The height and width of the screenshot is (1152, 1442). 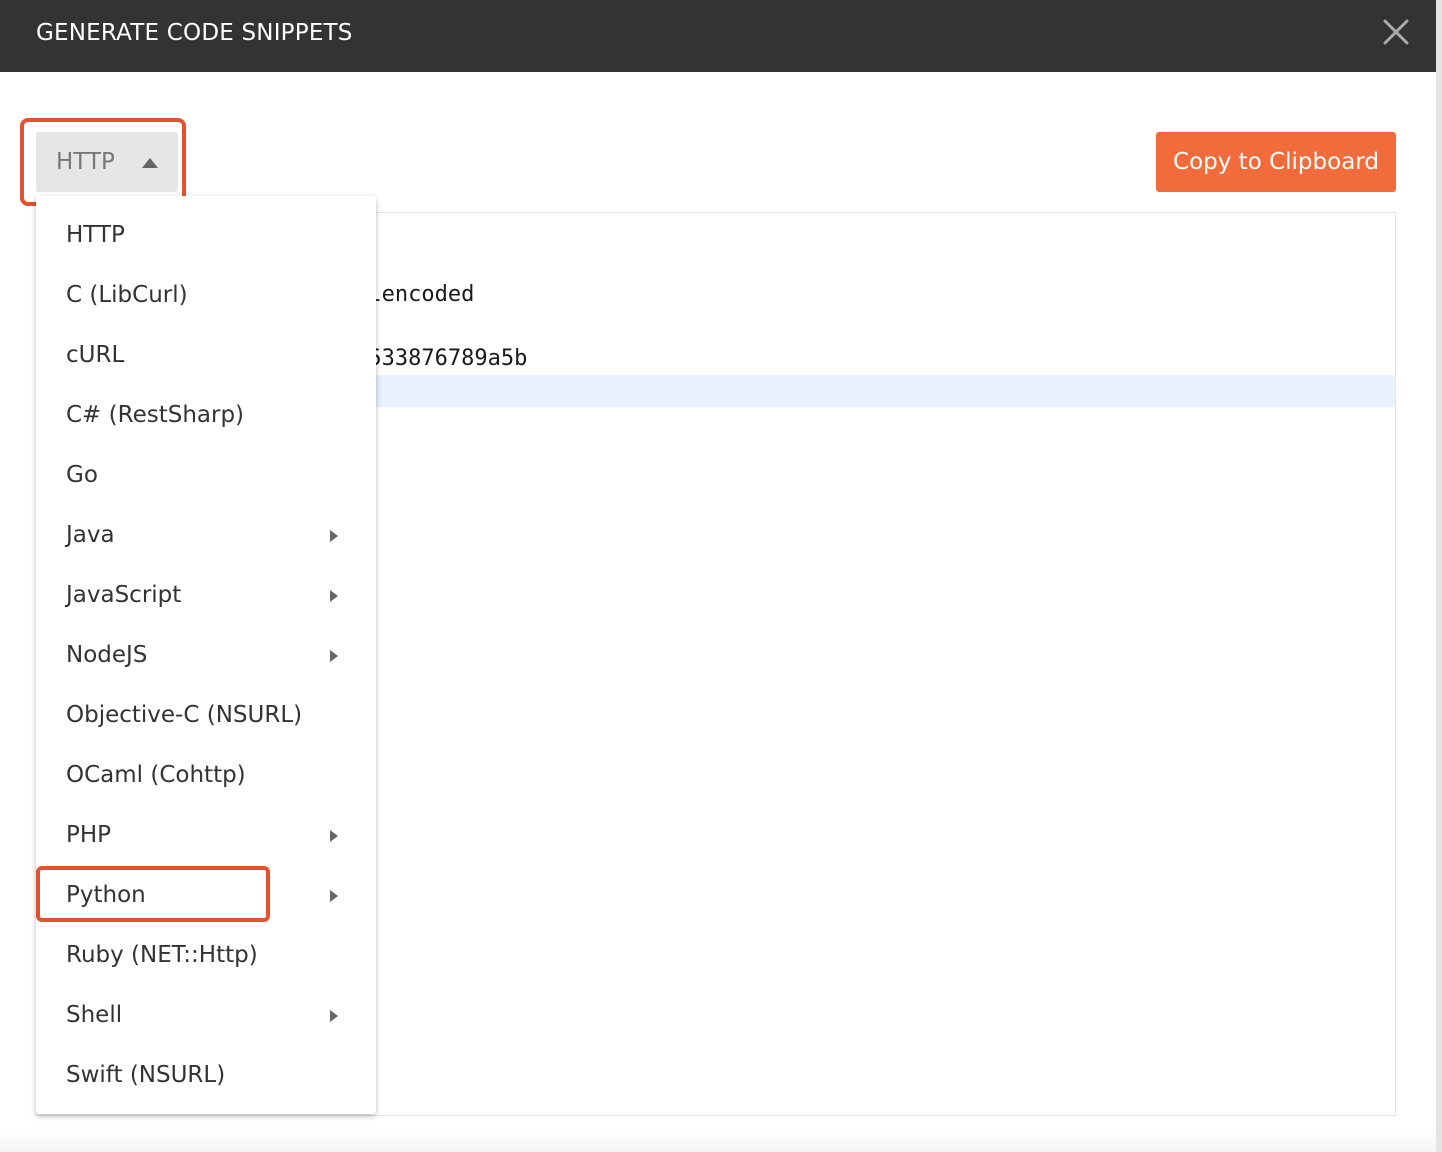 What do you see at coordinates (194, 33) in the screenshot?
I see `modal-title: GENERATE CODE SNIPPETS` at bounding box center [194, 33].